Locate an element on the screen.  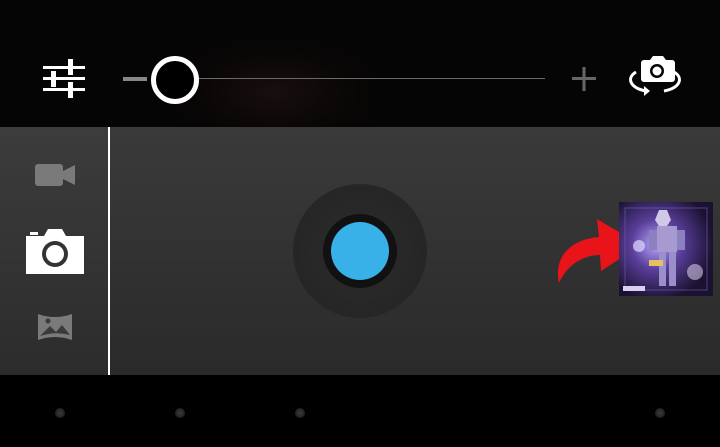
zoom-slider-track is located at coordinates (360, 78).